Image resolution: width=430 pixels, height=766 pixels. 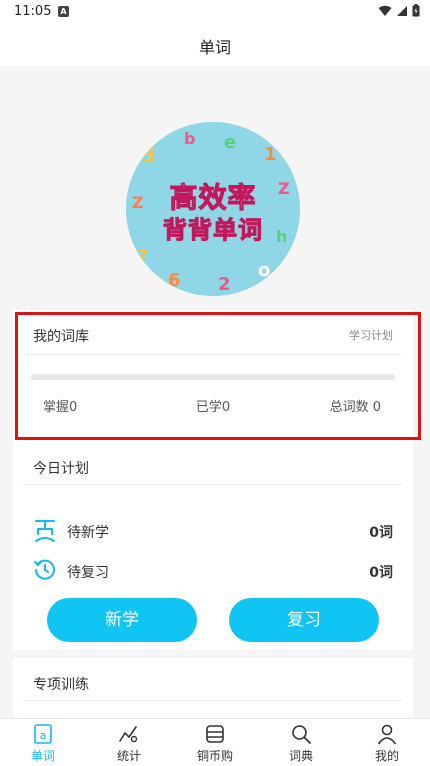 I want to click on new-words-label: 待新学, so click(x=88, y=533).